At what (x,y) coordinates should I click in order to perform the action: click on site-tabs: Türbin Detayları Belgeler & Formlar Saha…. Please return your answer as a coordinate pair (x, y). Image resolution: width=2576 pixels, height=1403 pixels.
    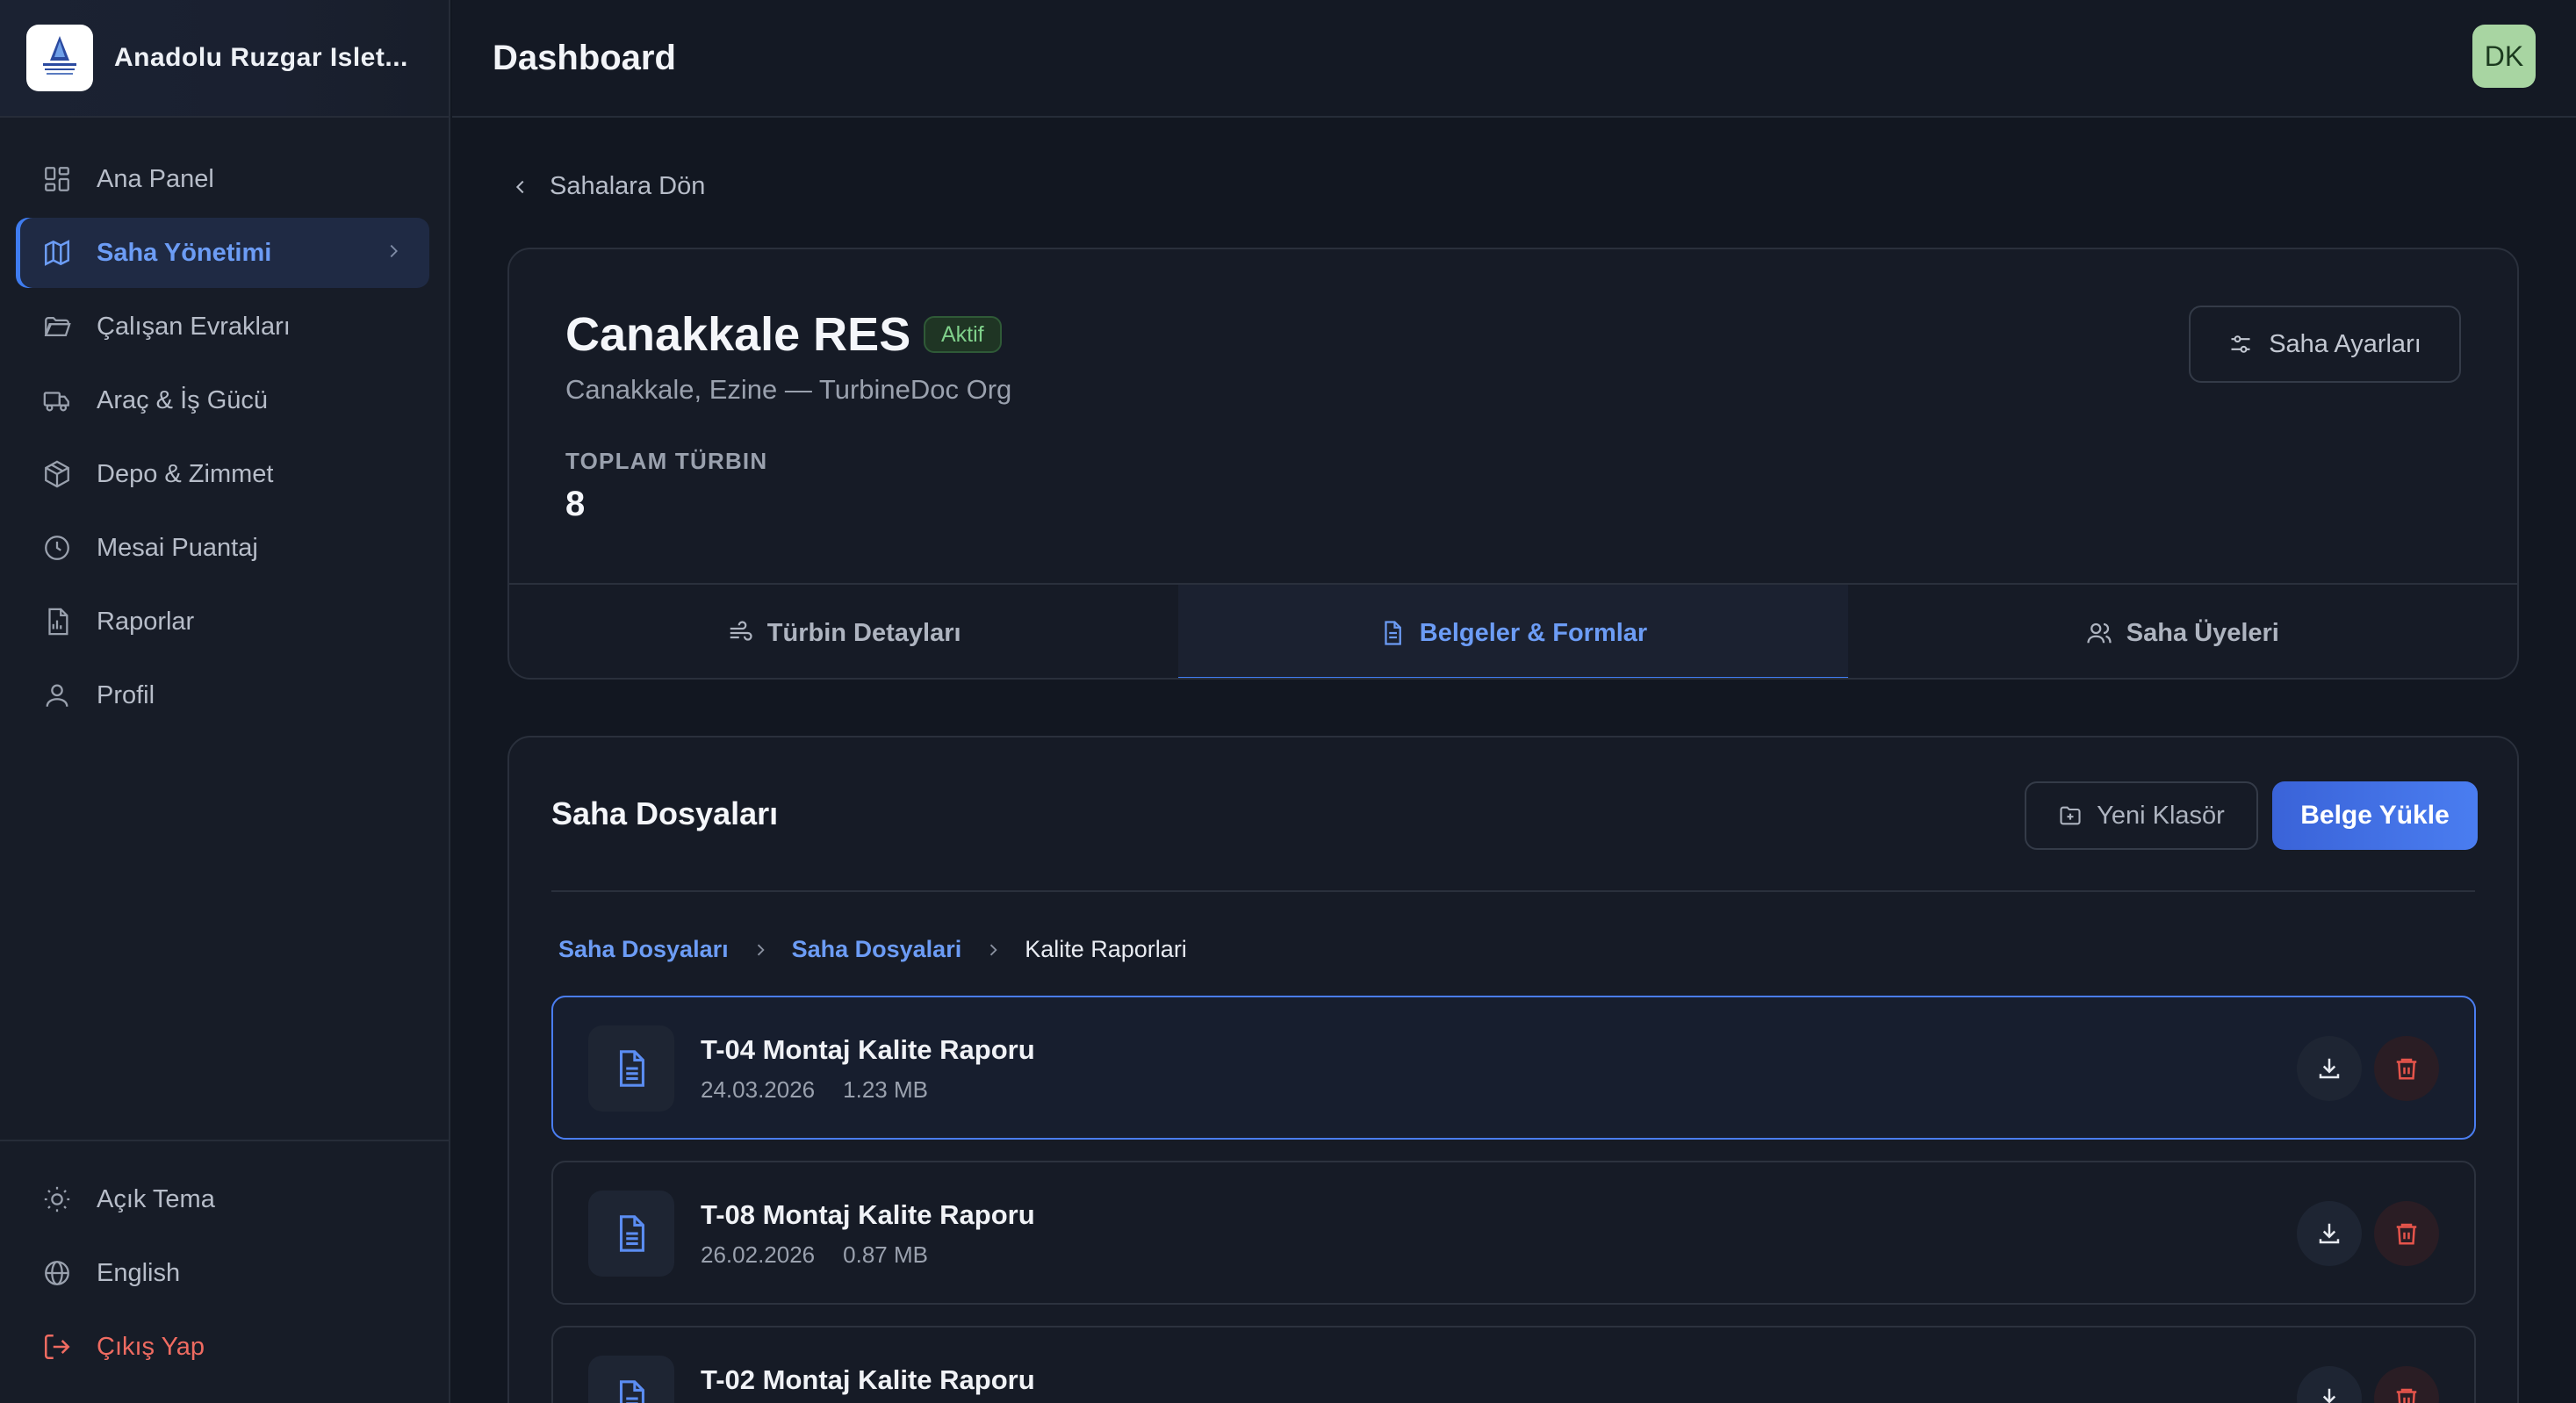
    Looking at the image, I should click on (1513, 630).